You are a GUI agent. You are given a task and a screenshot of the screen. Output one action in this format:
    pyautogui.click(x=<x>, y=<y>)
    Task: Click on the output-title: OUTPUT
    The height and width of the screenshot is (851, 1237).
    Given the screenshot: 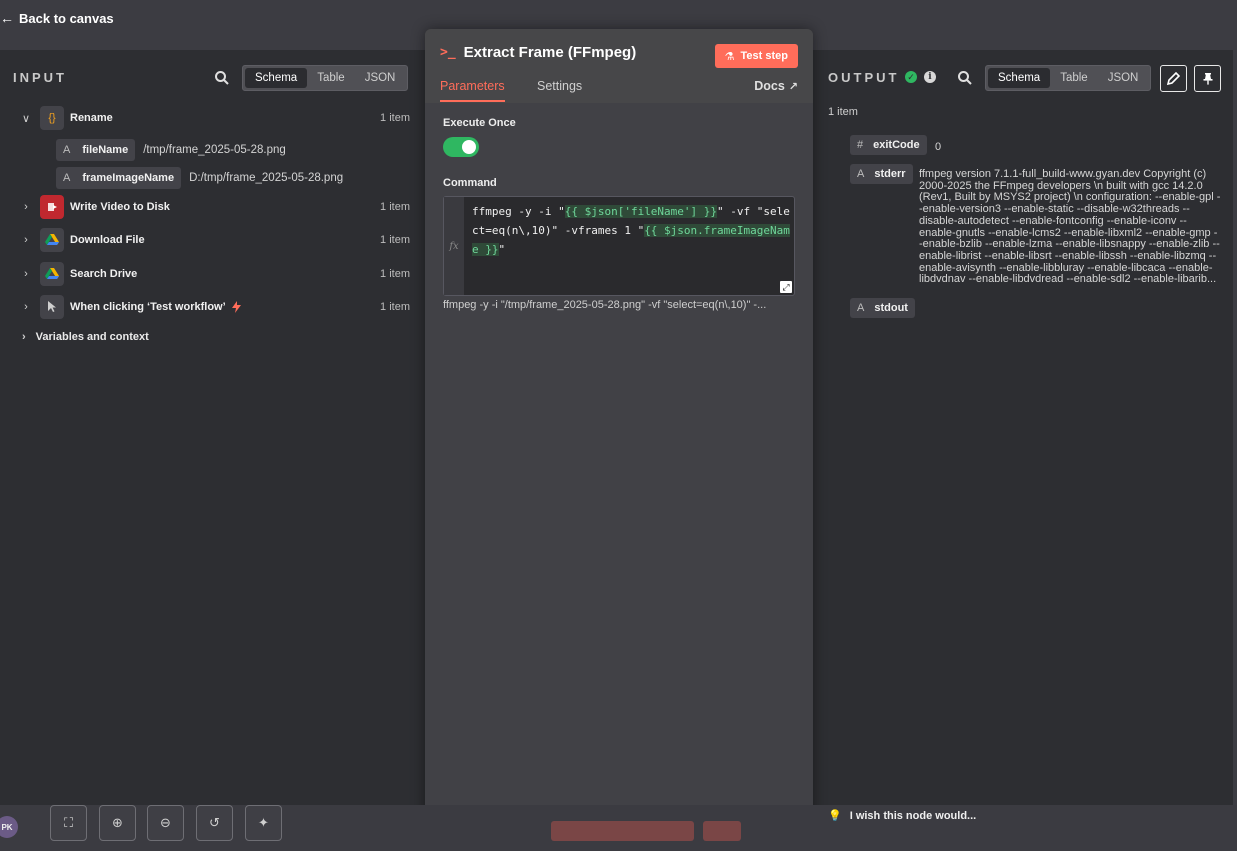 What is the action you would take?
    pyautogui.click(x=864, y=77)
    